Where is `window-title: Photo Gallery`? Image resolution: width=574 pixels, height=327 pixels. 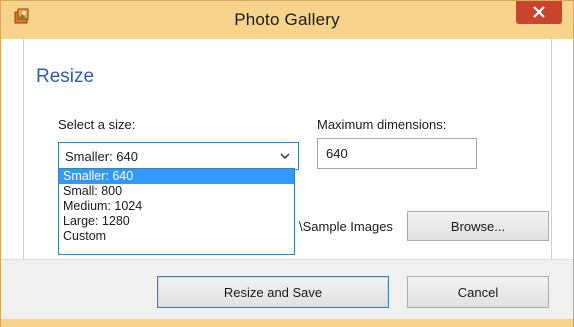
window-title: Photo Gallery is located at coordinates (287, 19).